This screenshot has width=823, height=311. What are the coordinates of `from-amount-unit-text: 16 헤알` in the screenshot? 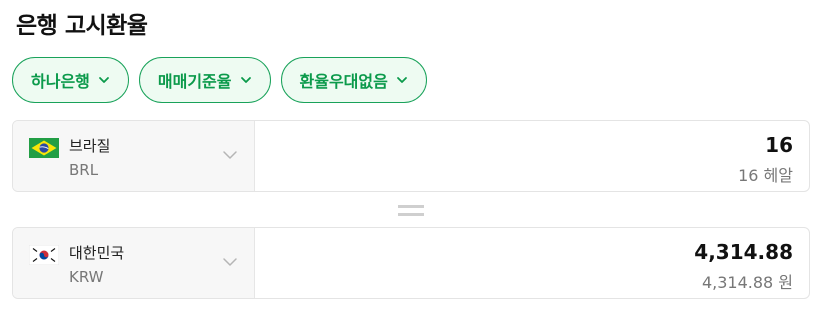 It's located at (765, 175).